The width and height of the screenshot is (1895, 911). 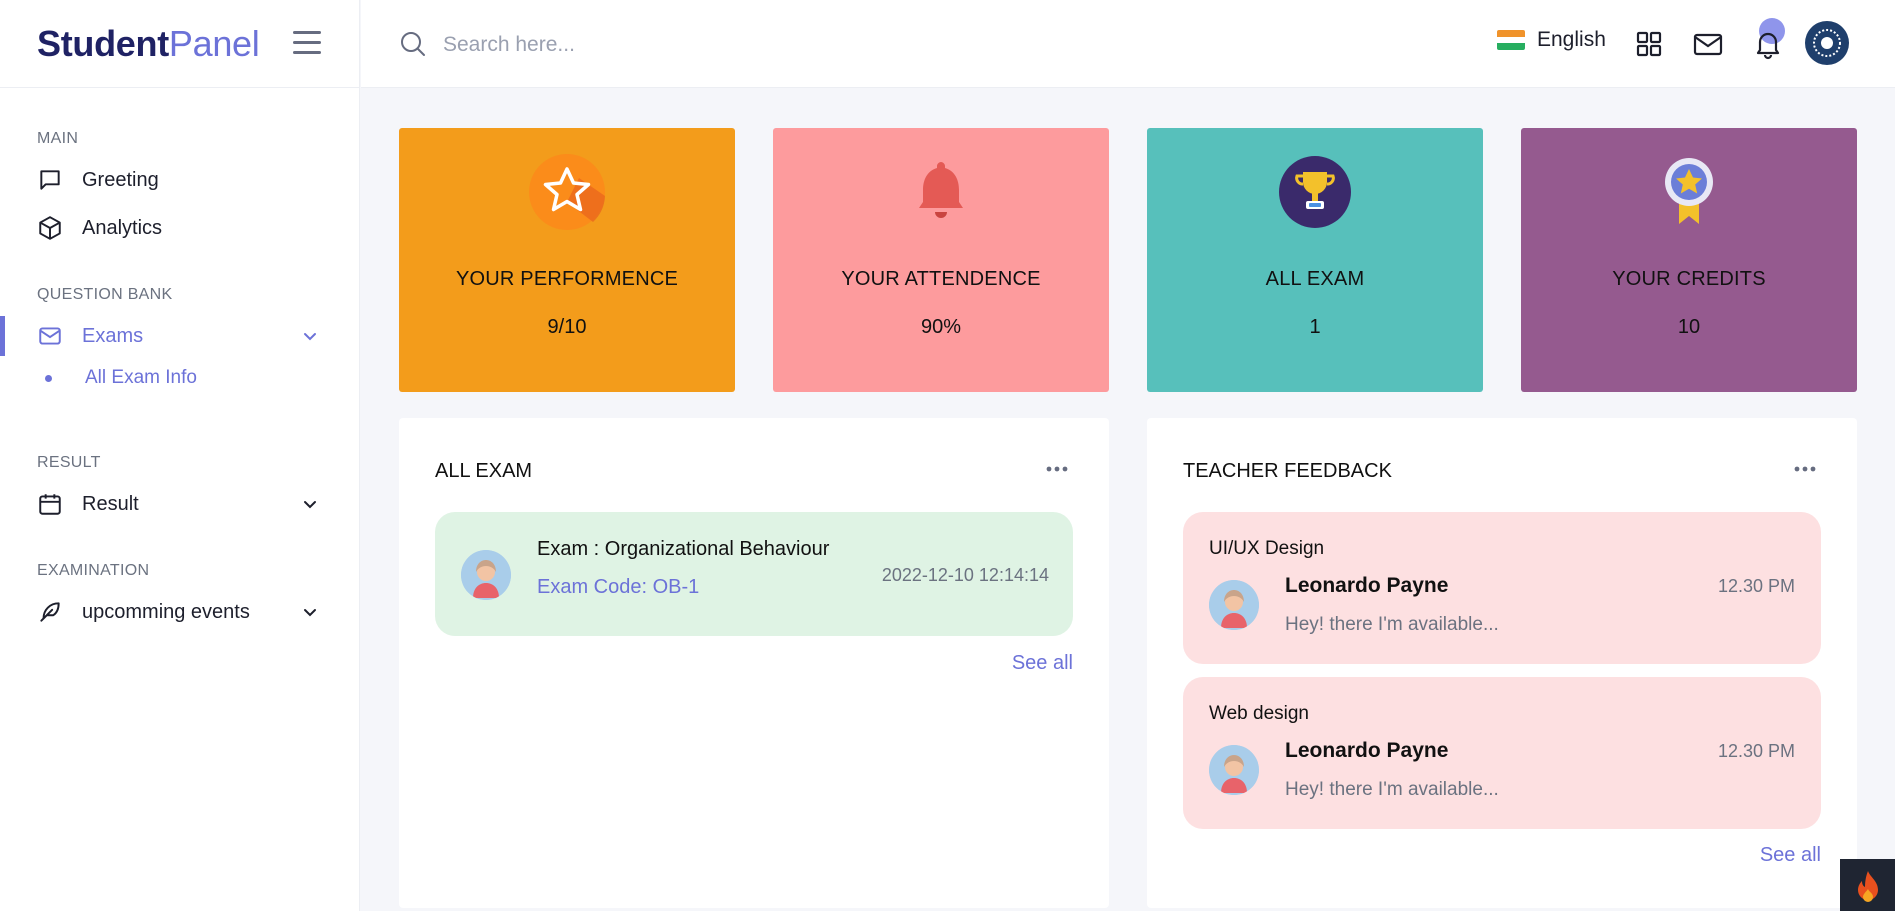 I want to click on india-flag-icon, so click(x=1511, y=40).